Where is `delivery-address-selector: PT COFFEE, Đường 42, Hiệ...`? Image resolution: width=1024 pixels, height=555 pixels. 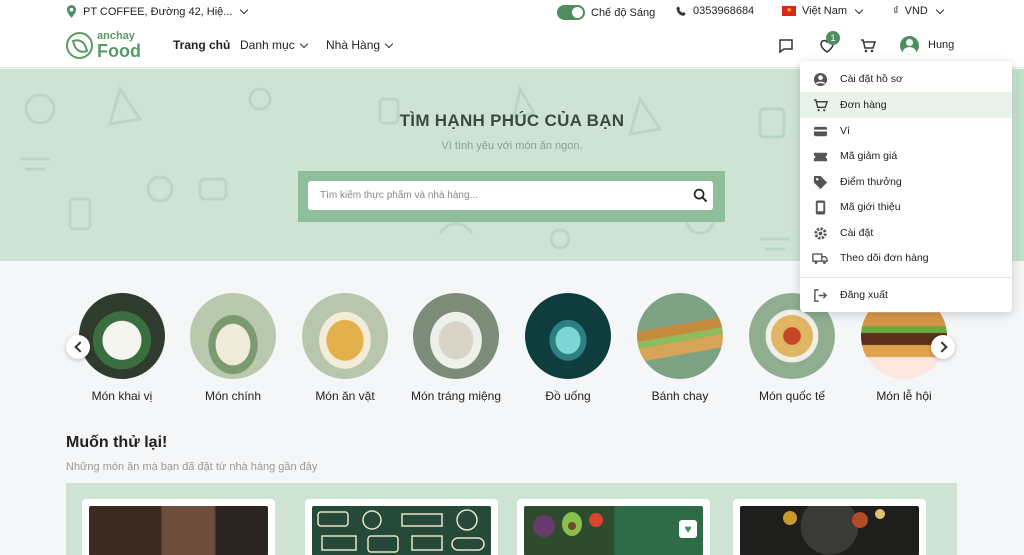 delivery-address-selector: PT COFFEE, Đường 42, Hiệ... is located at coordinates (157, 11).